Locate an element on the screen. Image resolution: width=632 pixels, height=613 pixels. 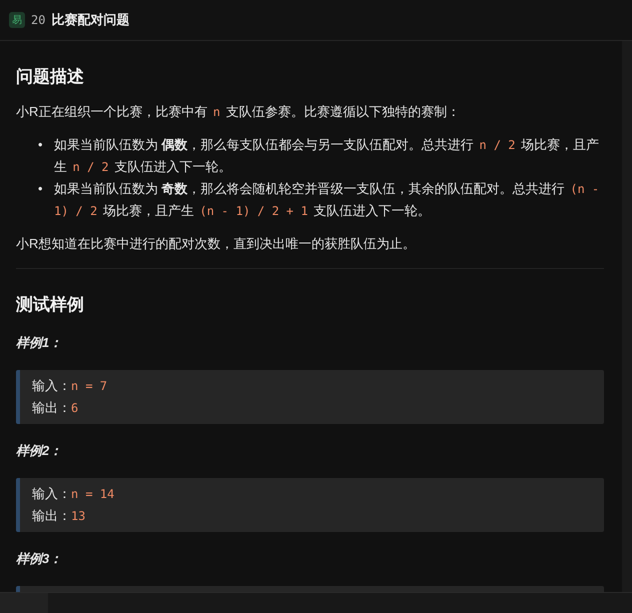
list-item: 如果当前队伍数为 偶数，那么每支队伍都会与另一支队伍配对。总共进行 n / 2 场比赛，且产生 n / 2 支队伍进入下一轮。 is located at coordinates (327, 156).